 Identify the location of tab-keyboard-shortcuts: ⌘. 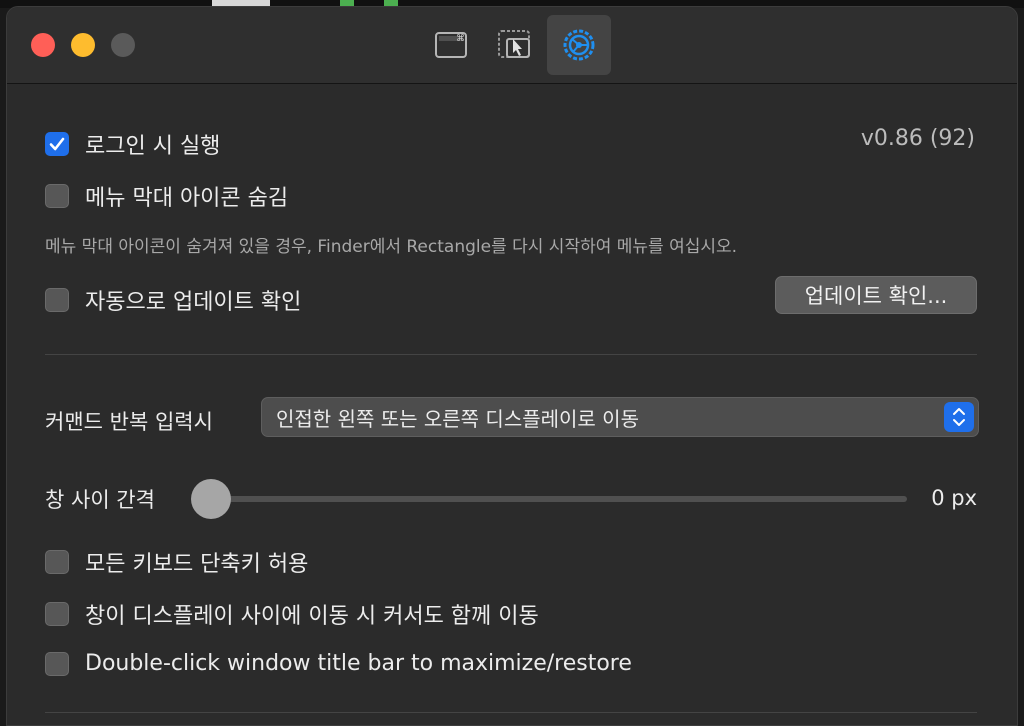
(451, 45).